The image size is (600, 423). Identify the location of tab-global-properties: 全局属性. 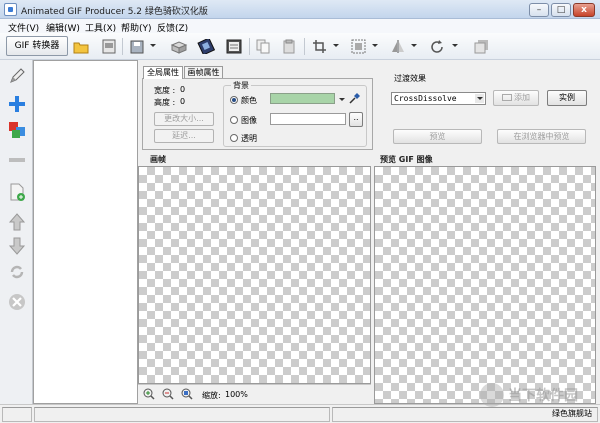
(163, 72).